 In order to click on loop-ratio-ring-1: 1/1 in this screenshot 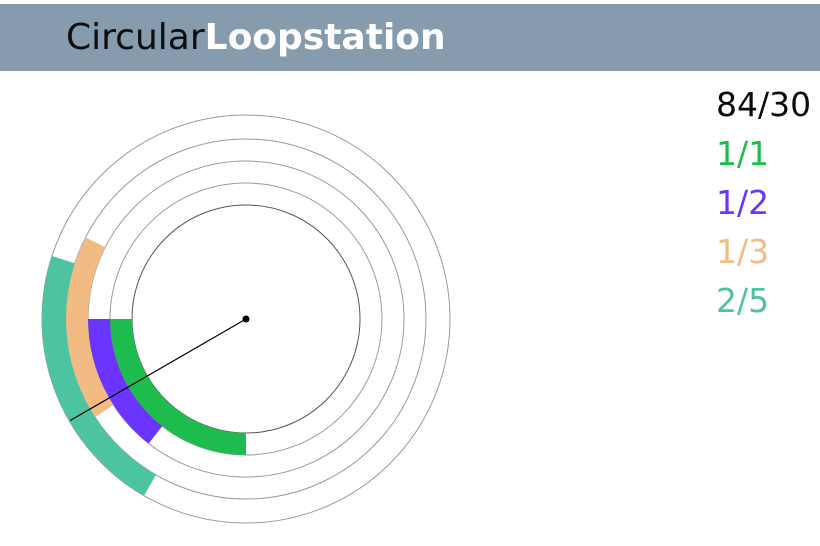, I will do `click(766, 153)`.